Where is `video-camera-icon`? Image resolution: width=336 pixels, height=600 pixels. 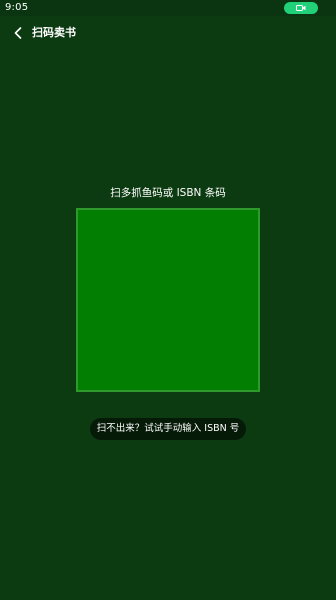
video-camera-icon is located at coordinates (301, 8).